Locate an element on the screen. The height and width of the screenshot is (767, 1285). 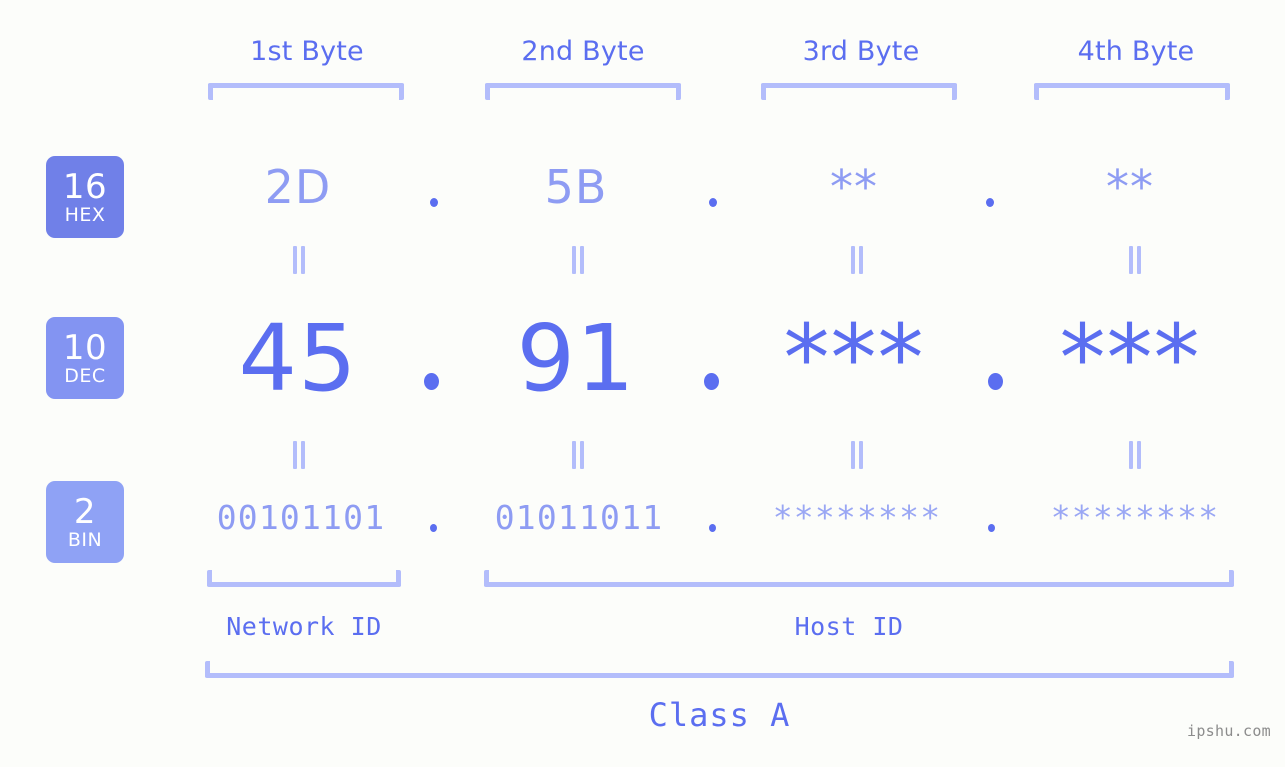
base-badge-hex-name: HEX is located at coordinates (85, 214).